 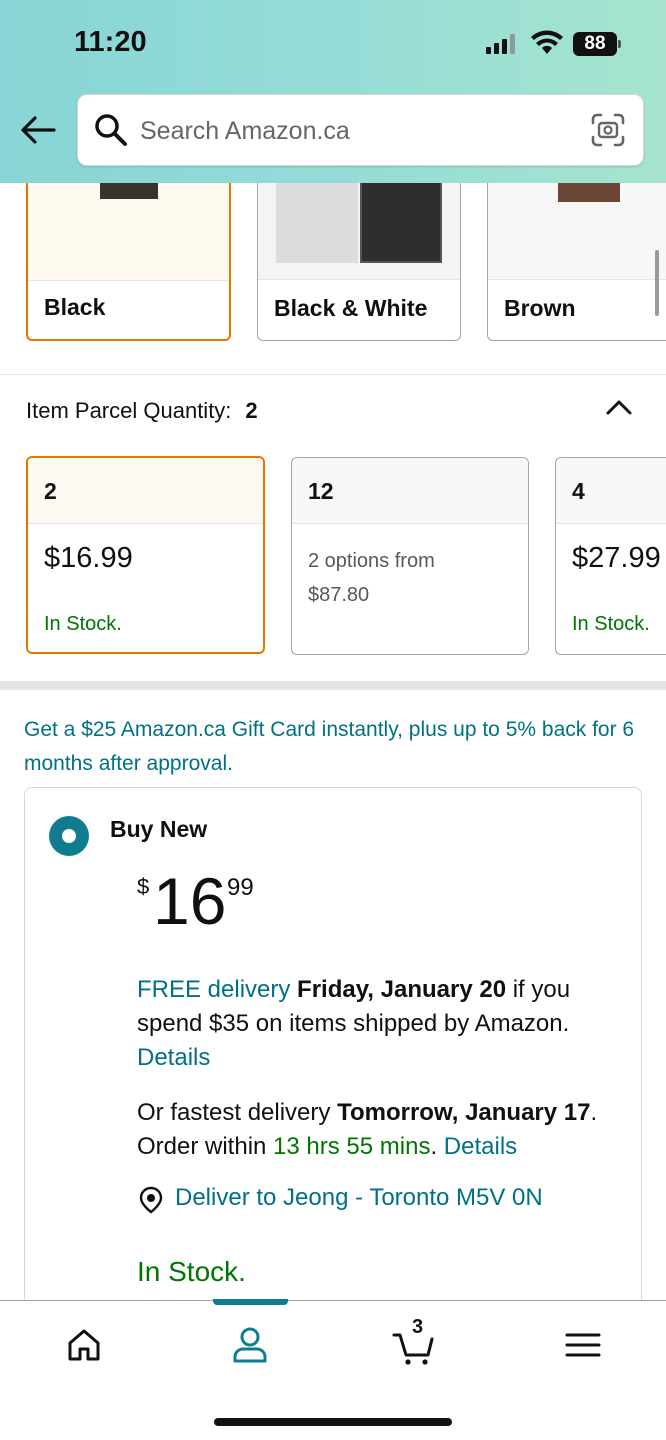 I want to click on deliver-to-link: Deliver to Jeong - Toronto M5V 0N, so click(x=359, y=1198).